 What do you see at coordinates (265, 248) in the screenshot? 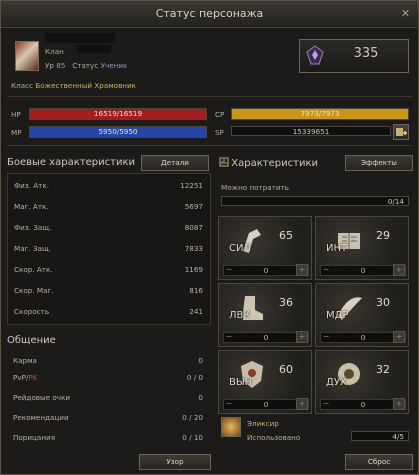
I see `stat-tile-str: СИЛ 65−0 +` at bounding box center [265, 248].